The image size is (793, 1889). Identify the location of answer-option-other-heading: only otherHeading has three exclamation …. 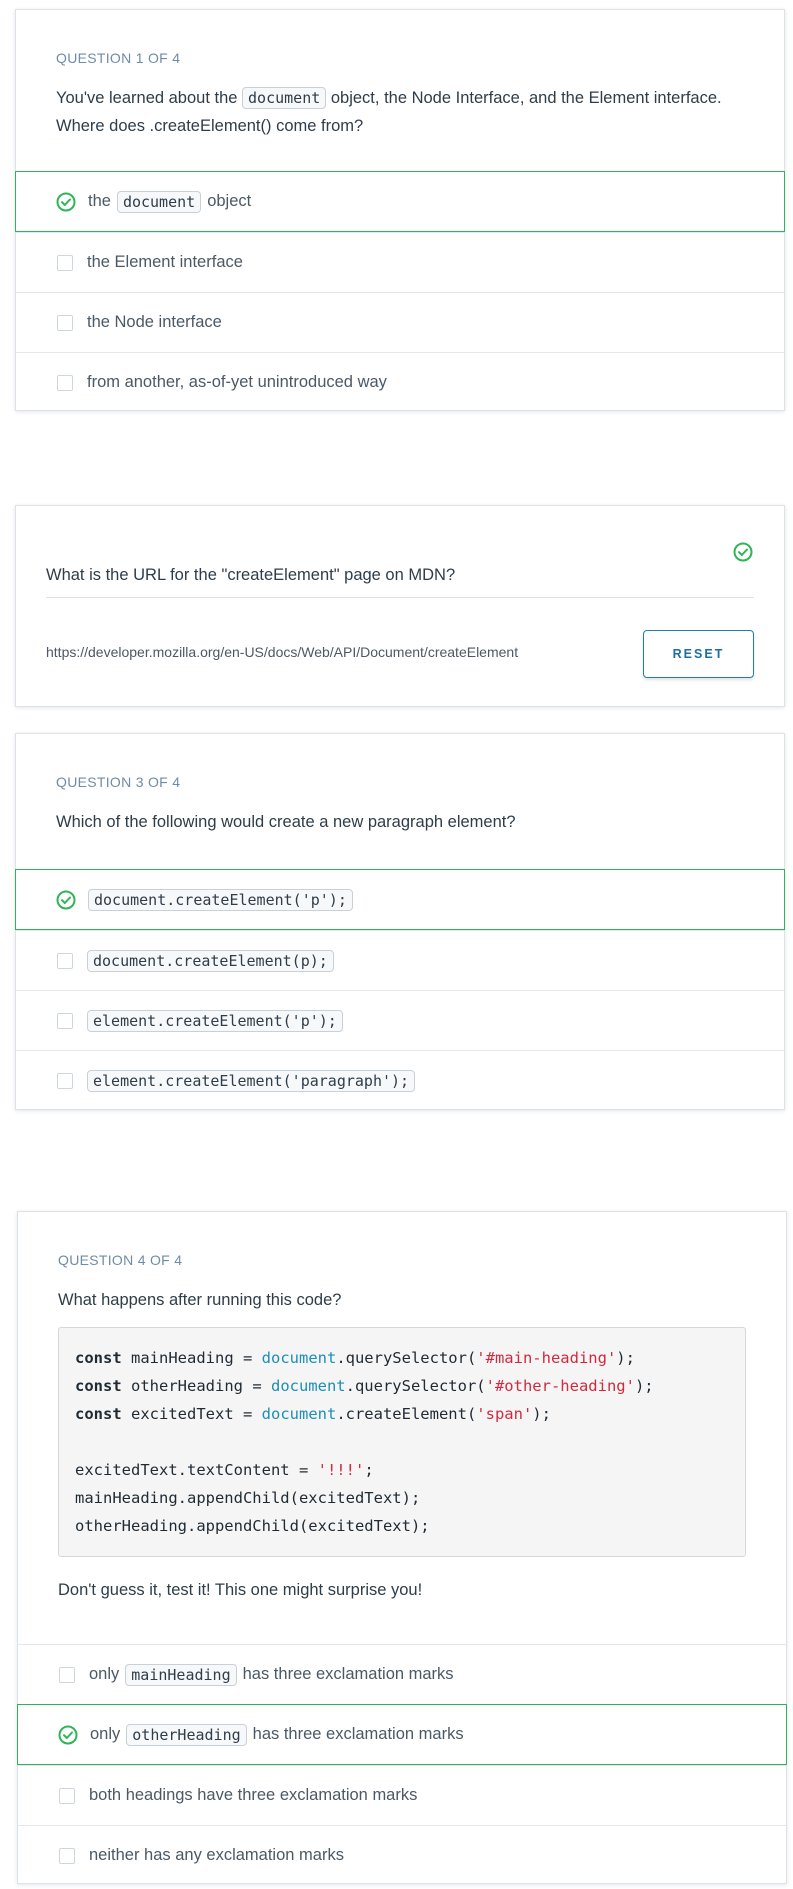
(402, 1734).